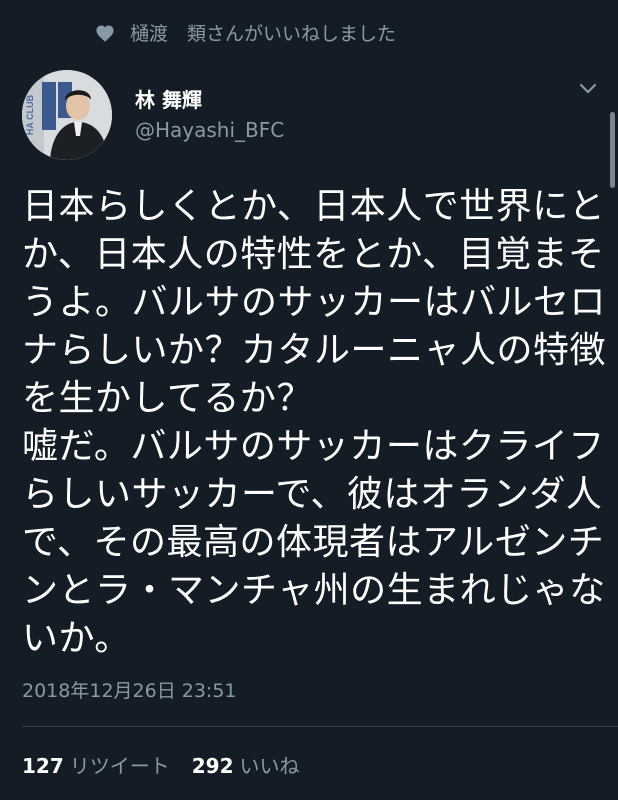  I want to click on retweets-label: リツイート, so click(119, 766).